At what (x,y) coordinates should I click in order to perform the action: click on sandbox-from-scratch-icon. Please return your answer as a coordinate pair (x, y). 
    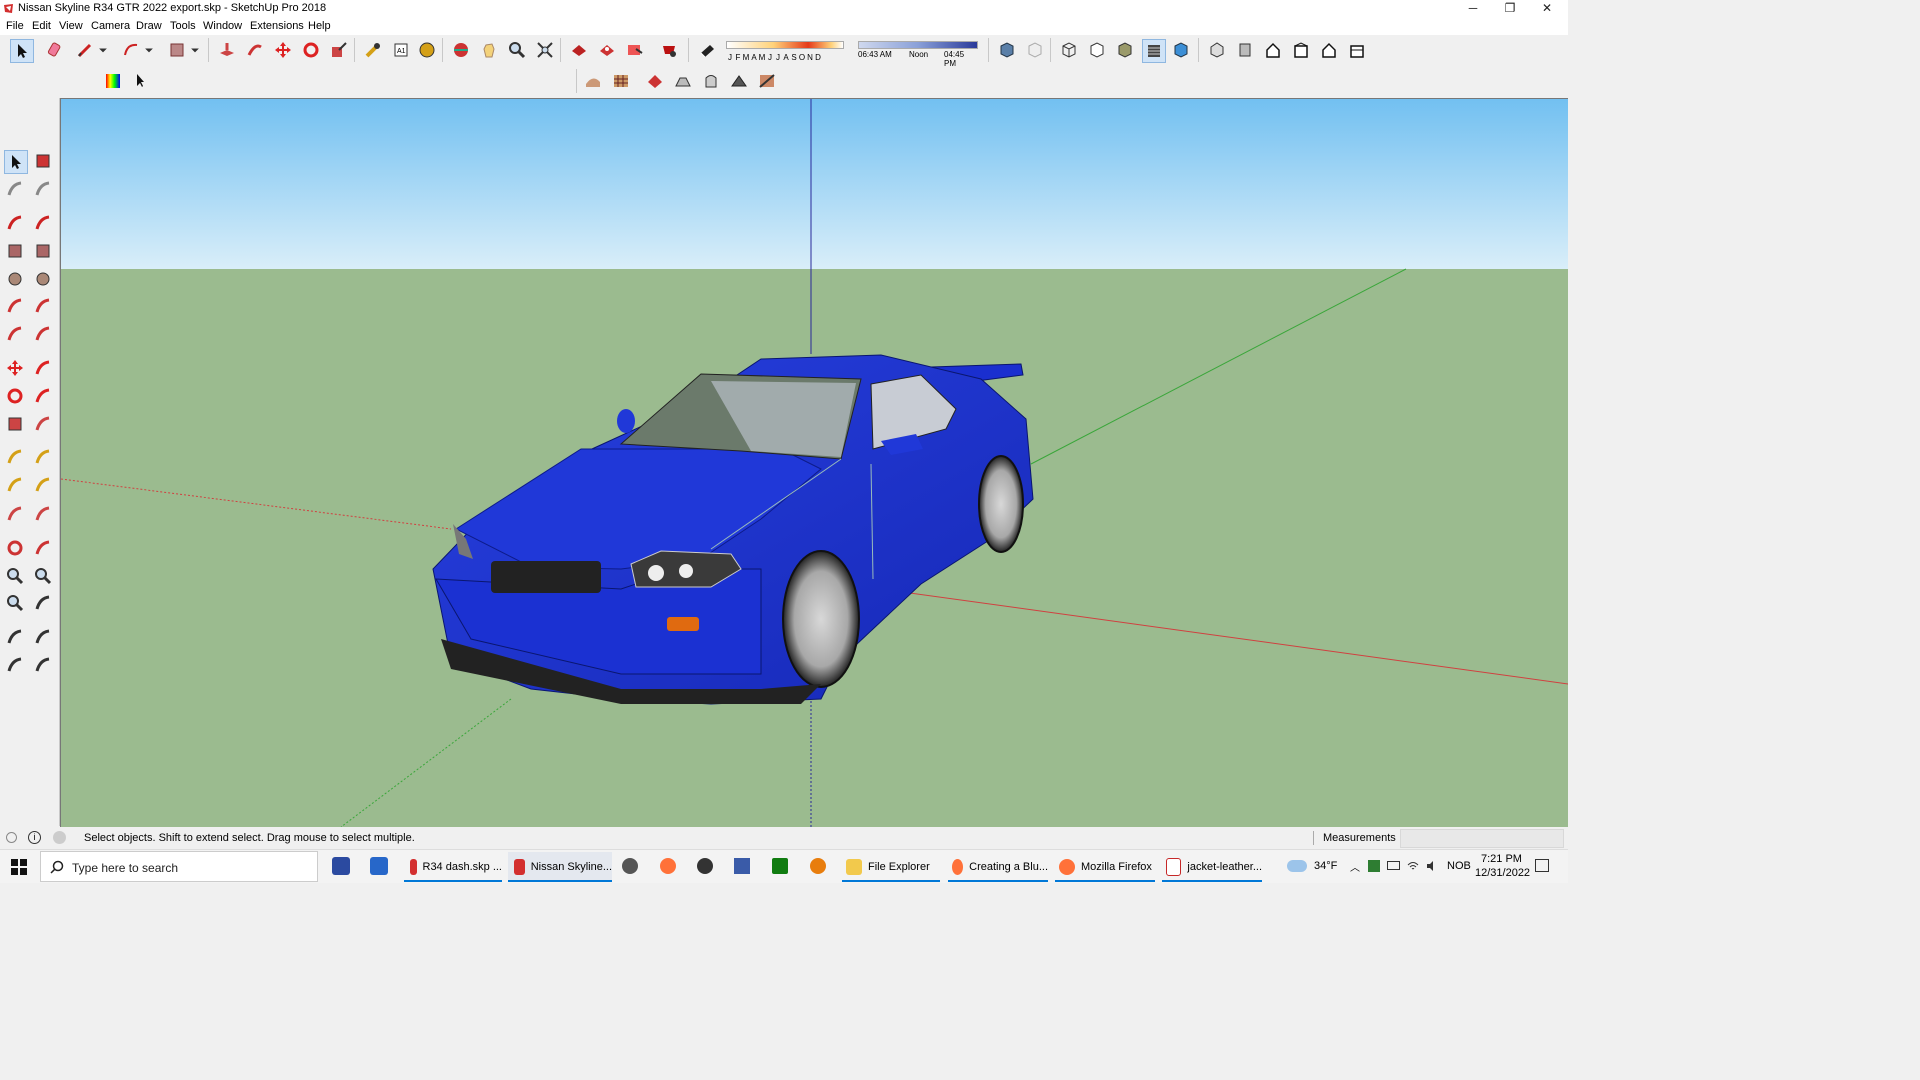
    Looking at the image, I should click on (621, 81).